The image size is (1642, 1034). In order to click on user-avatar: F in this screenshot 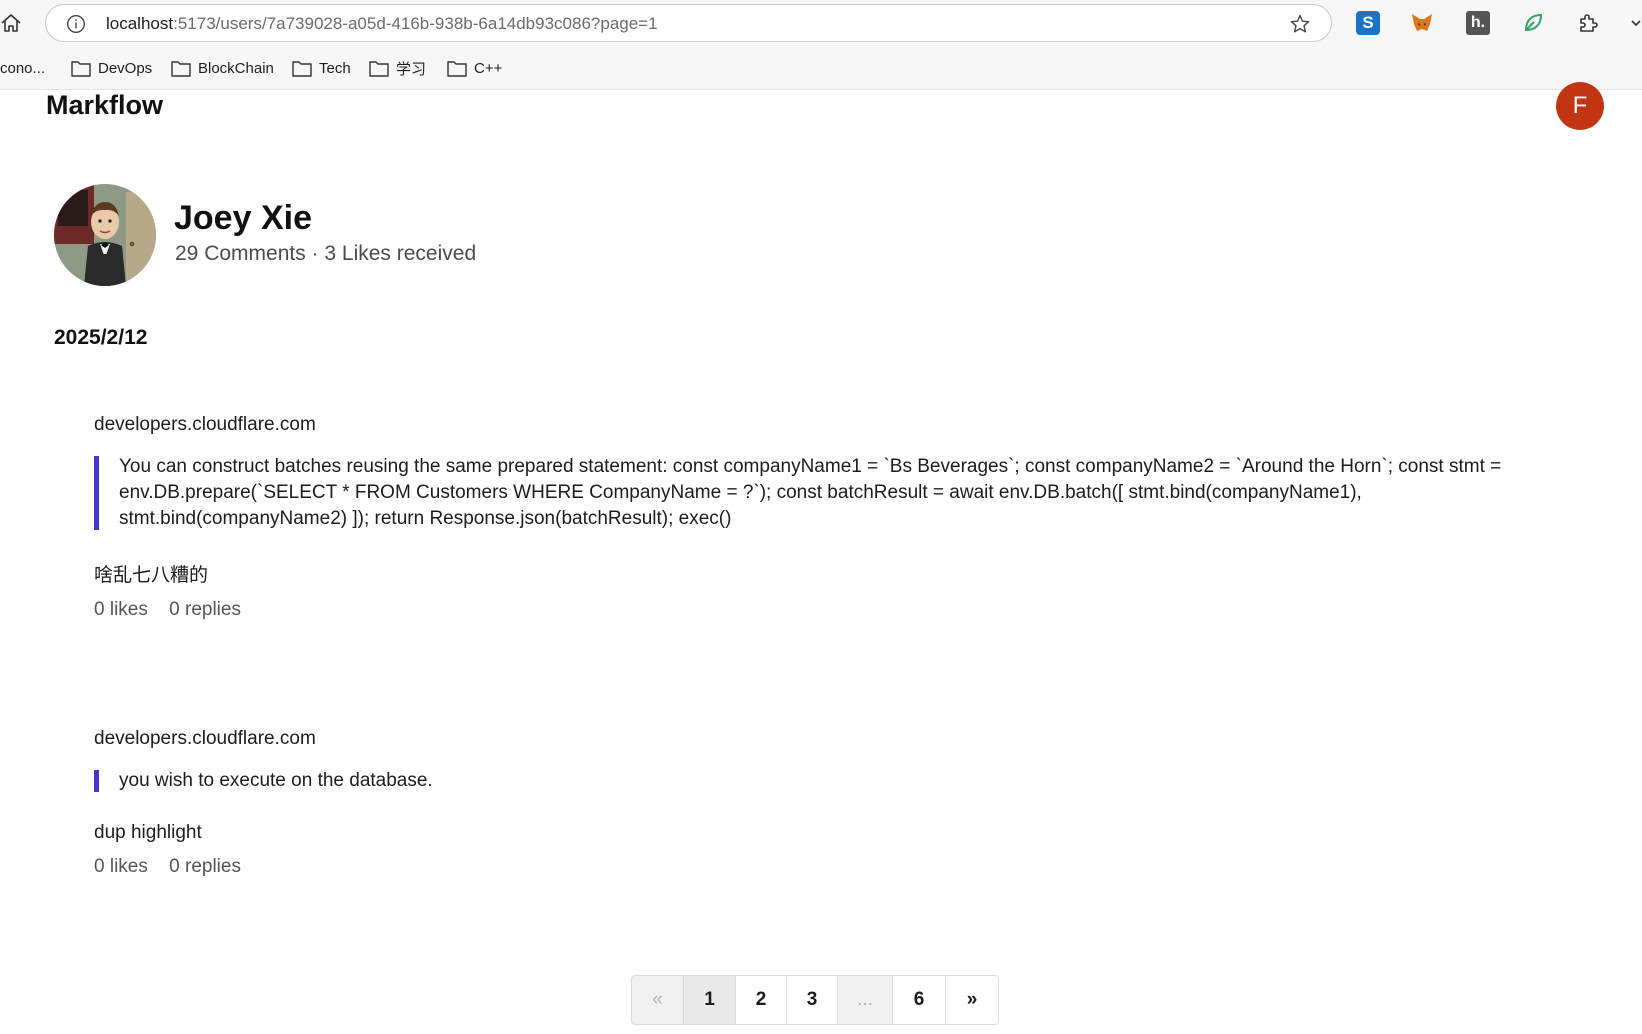, I will do `click(1580, 106)`.